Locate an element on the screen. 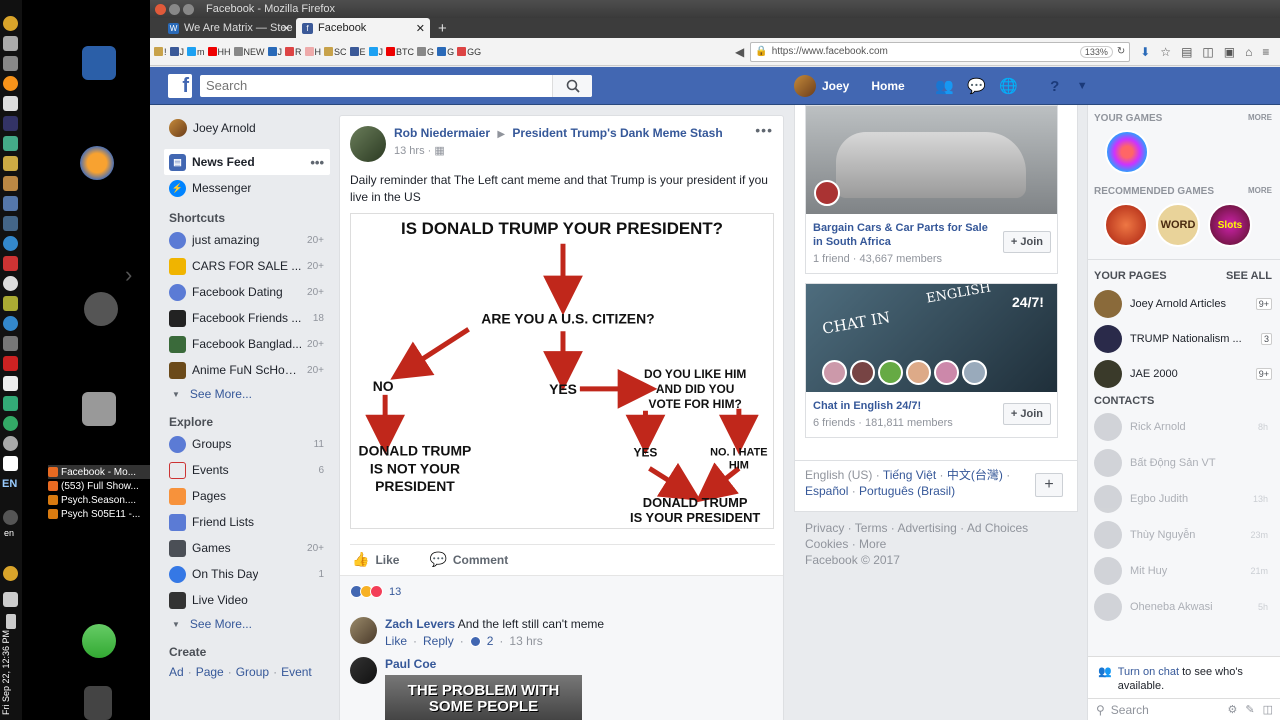  comment-like-count: 2 is located at coordinates (490, 641).